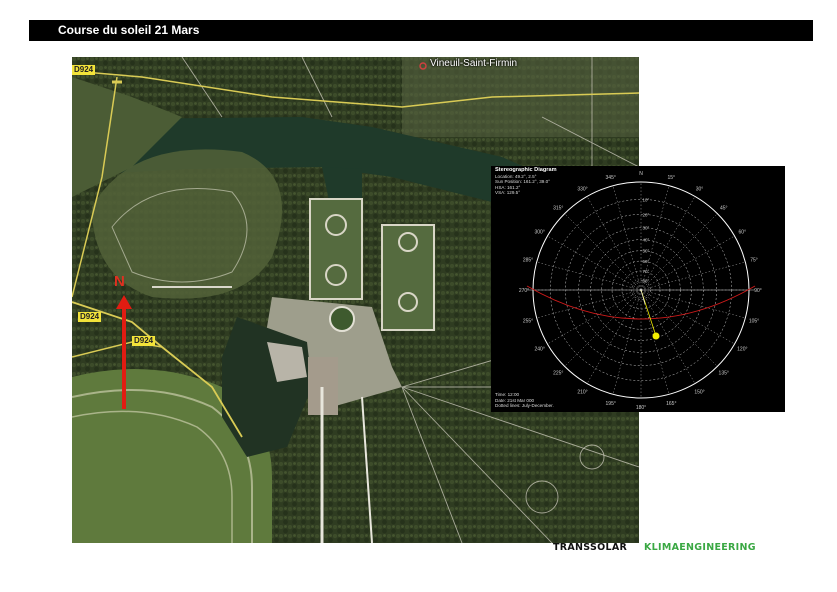 Image resolution: width=837 pixels, height=592 pixels. What do you see at coordinates (558, 208) in the screenshot?
I see `azimuth-label: 315°` at bounding box center [558, 208].